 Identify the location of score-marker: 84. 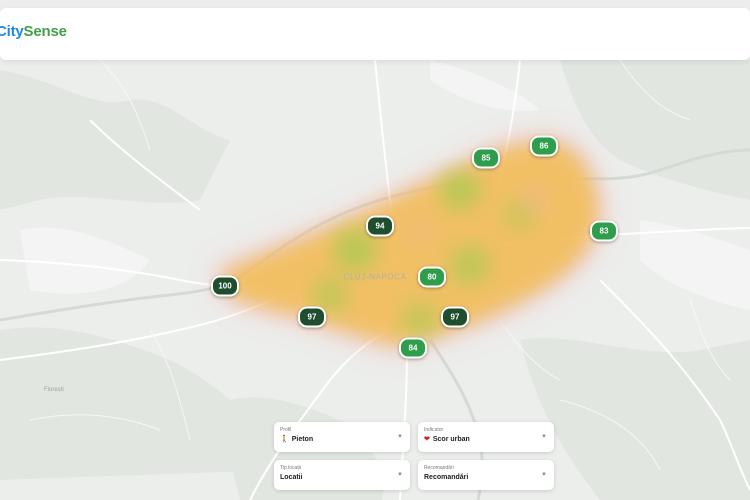
(413, 348).